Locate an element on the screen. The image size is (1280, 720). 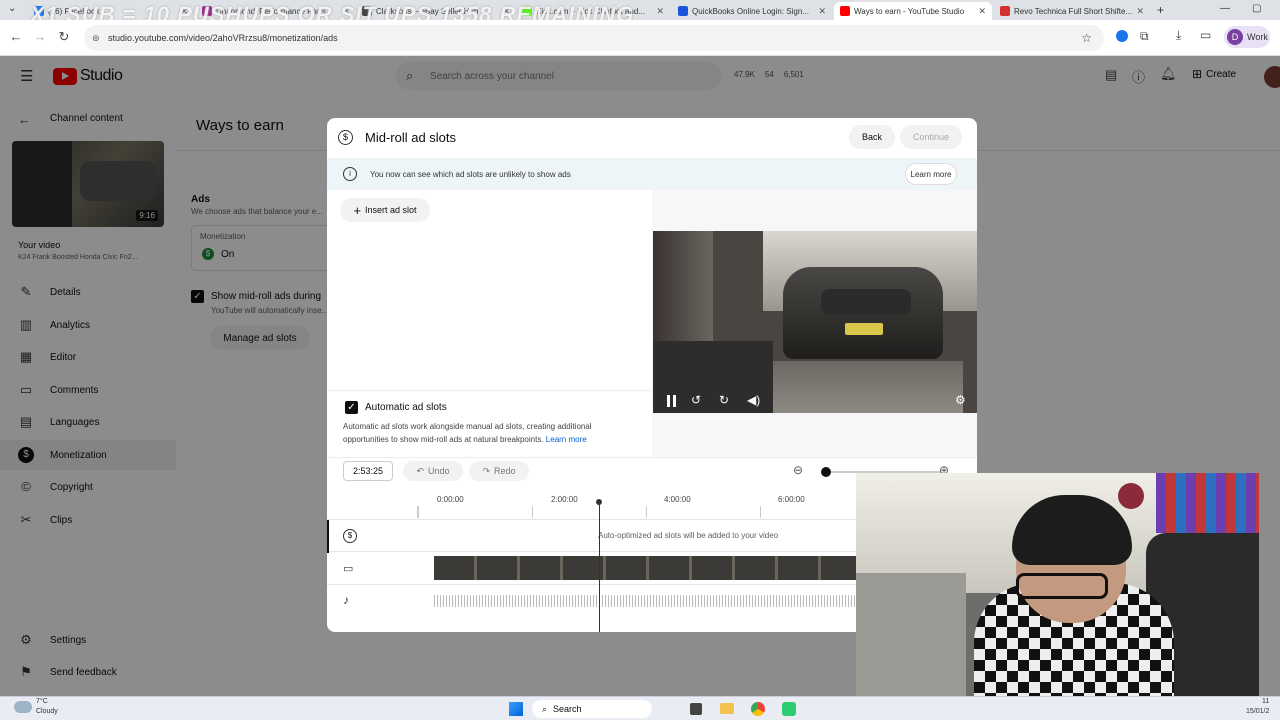
profile-avatar: D is located at coordinates (1235, 37).